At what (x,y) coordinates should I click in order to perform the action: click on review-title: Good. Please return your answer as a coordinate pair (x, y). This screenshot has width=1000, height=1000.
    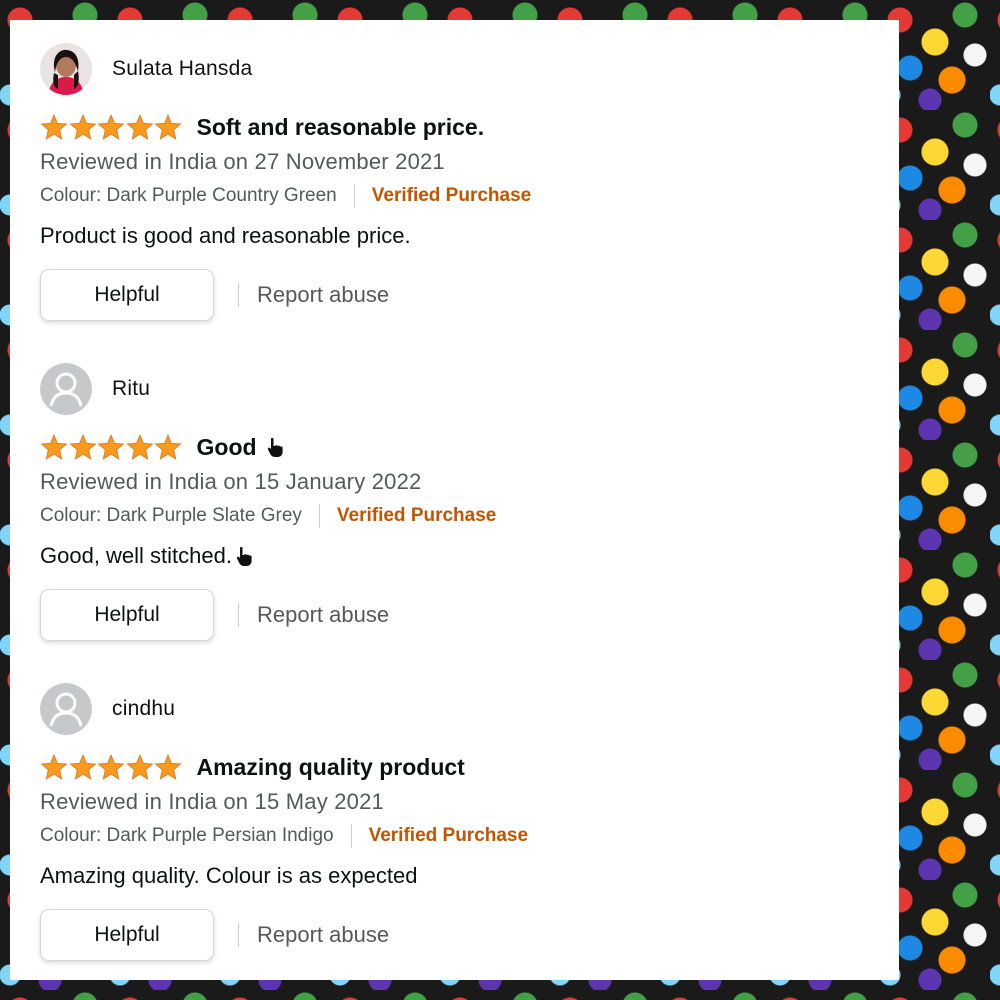
    Looking at the image, I should click on (227, 447).